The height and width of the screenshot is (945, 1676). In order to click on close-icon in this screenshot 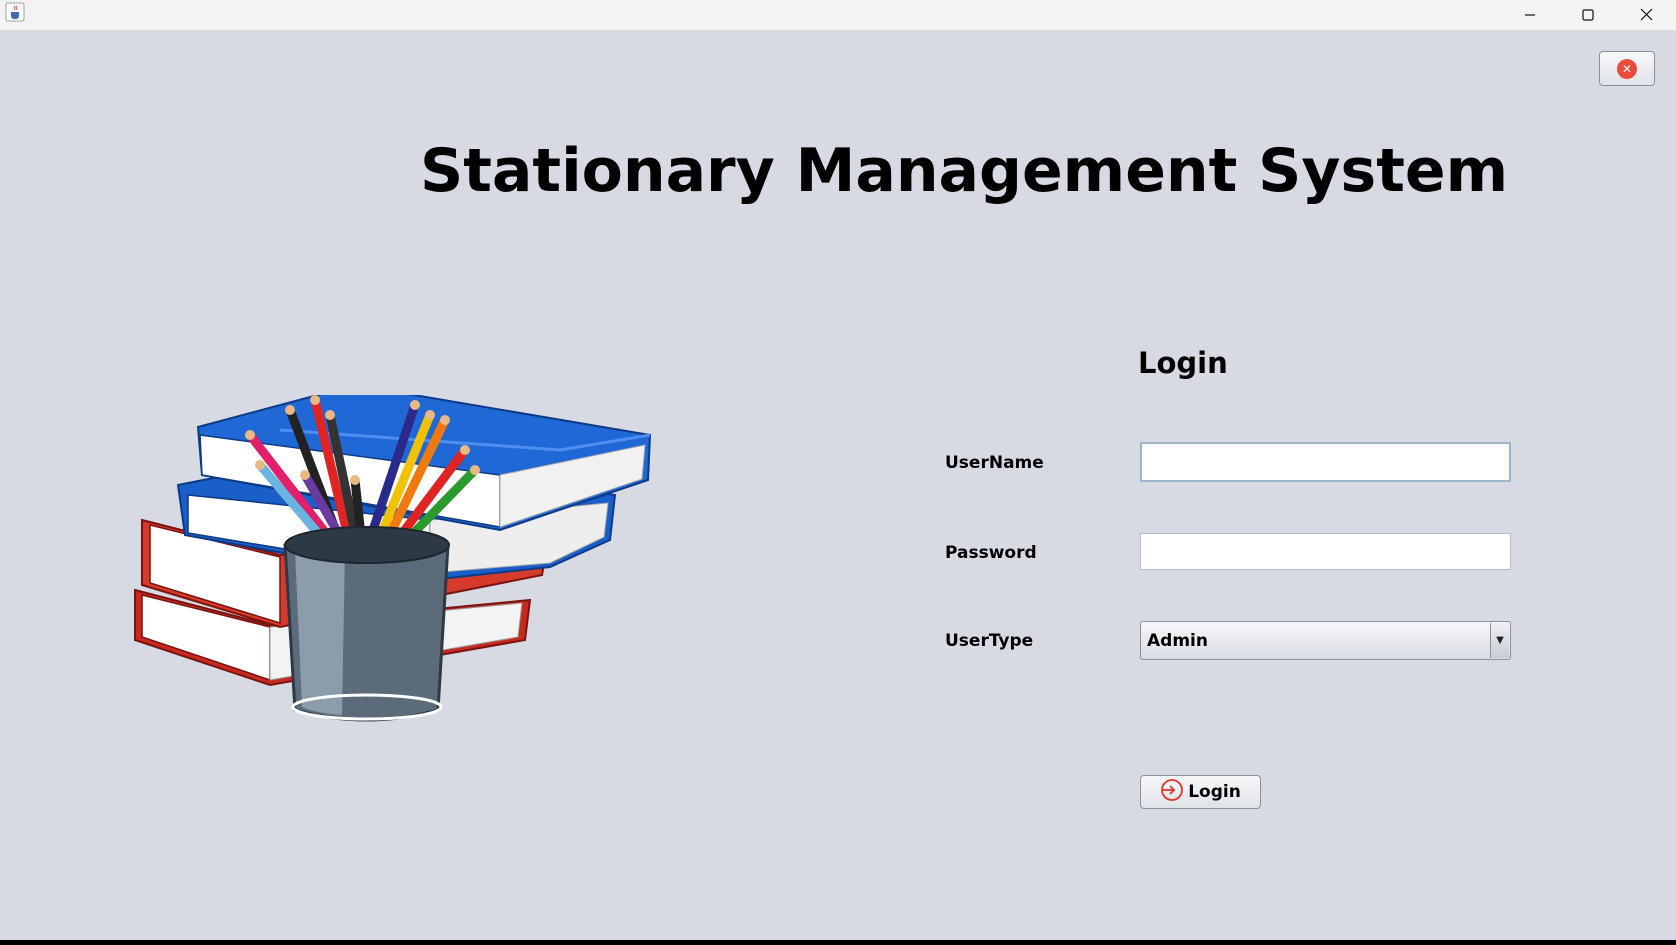, I will do `click(1646, 15)`.